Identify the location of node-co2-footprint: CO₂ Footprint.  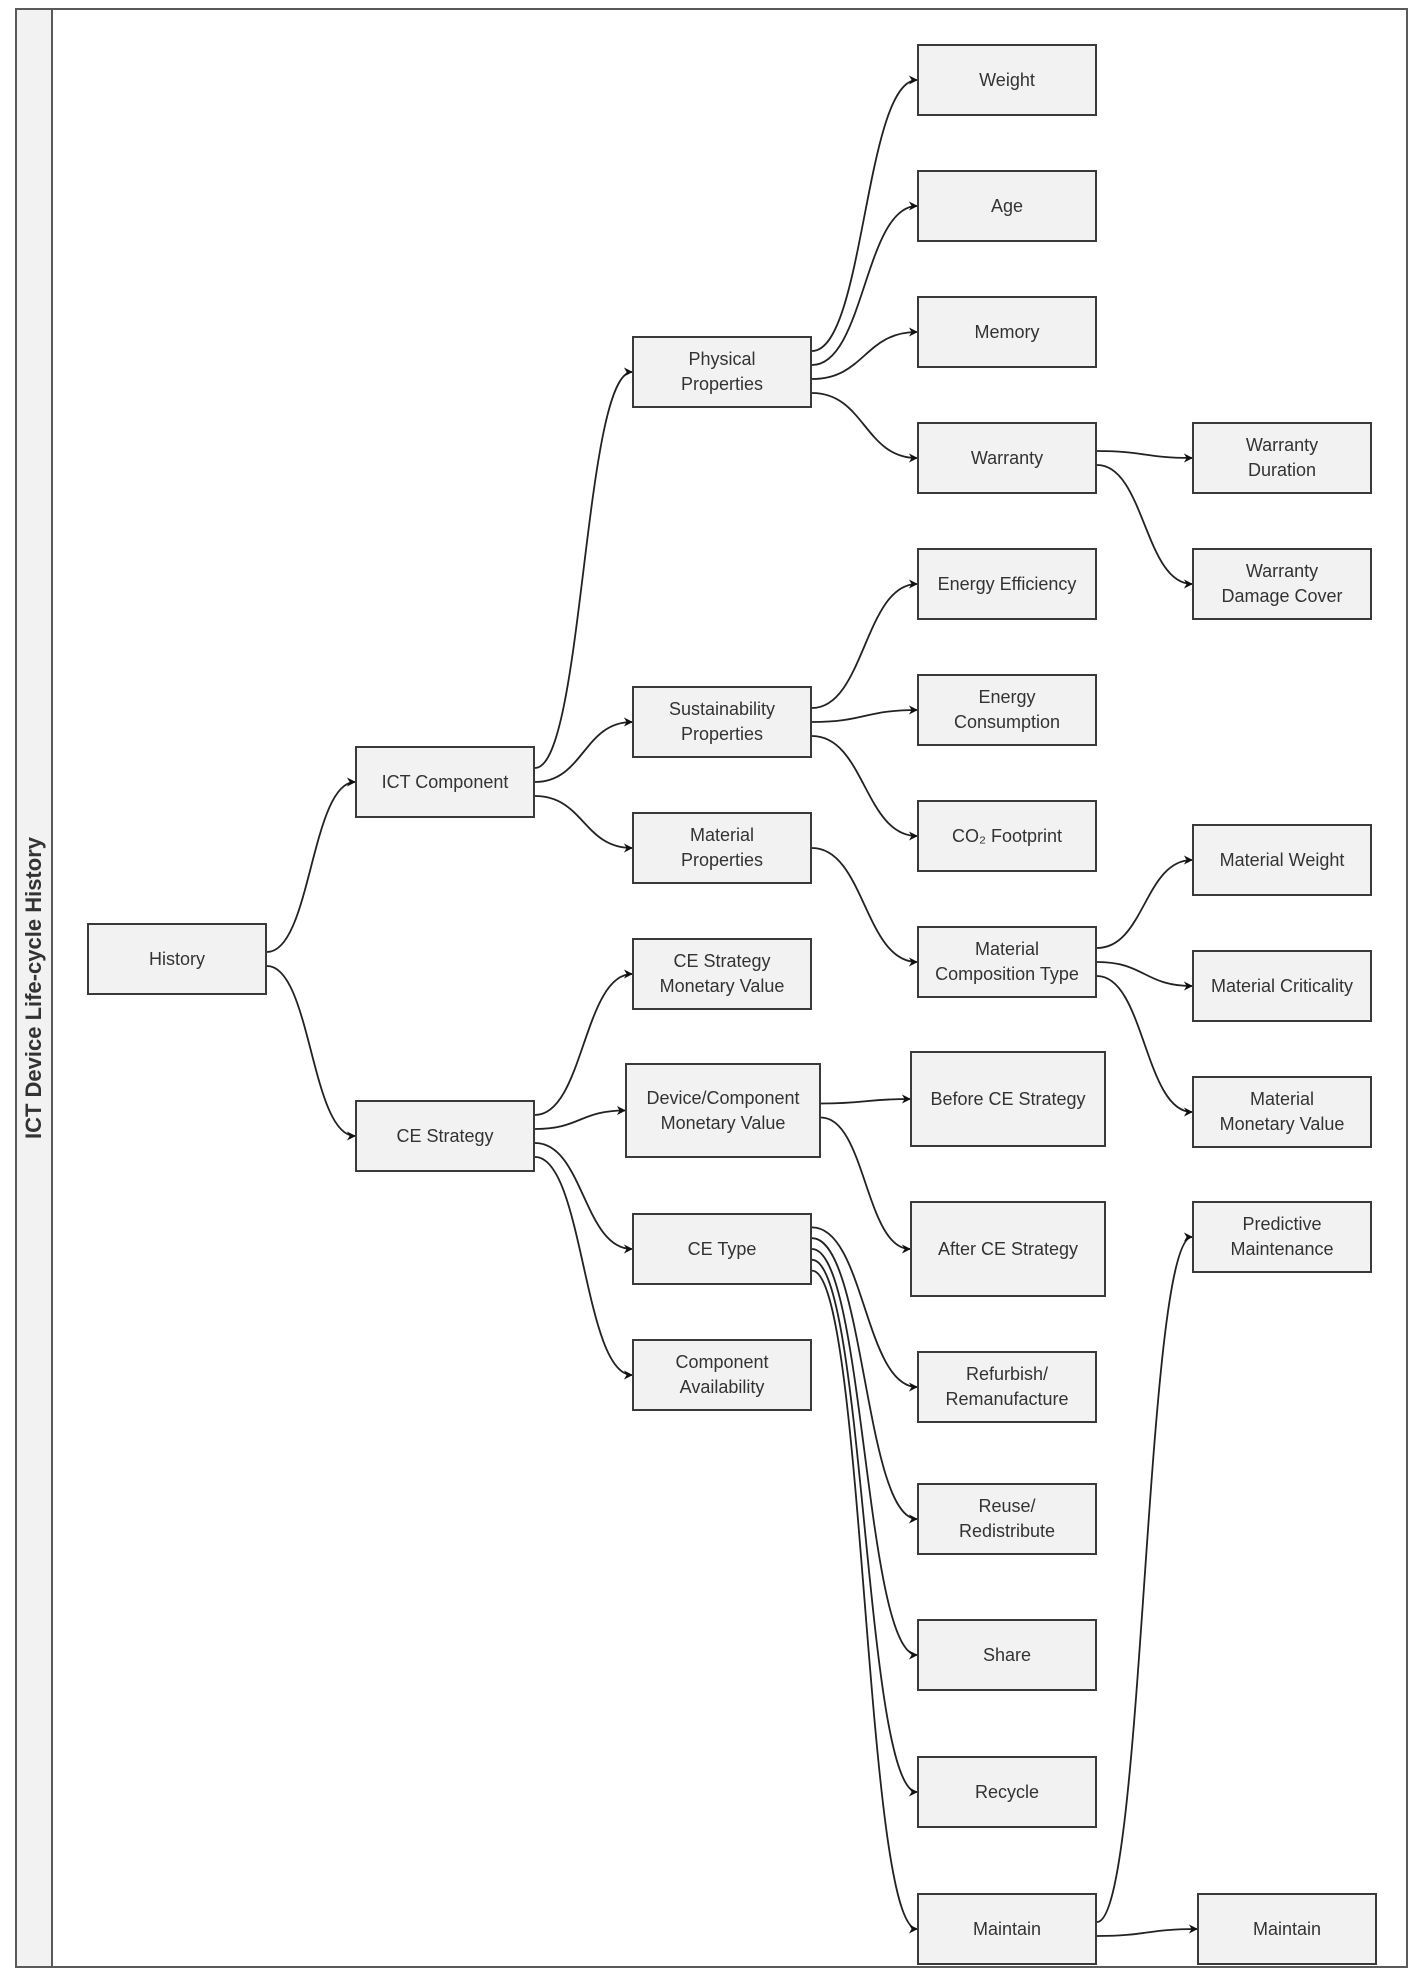
(1007, 836).